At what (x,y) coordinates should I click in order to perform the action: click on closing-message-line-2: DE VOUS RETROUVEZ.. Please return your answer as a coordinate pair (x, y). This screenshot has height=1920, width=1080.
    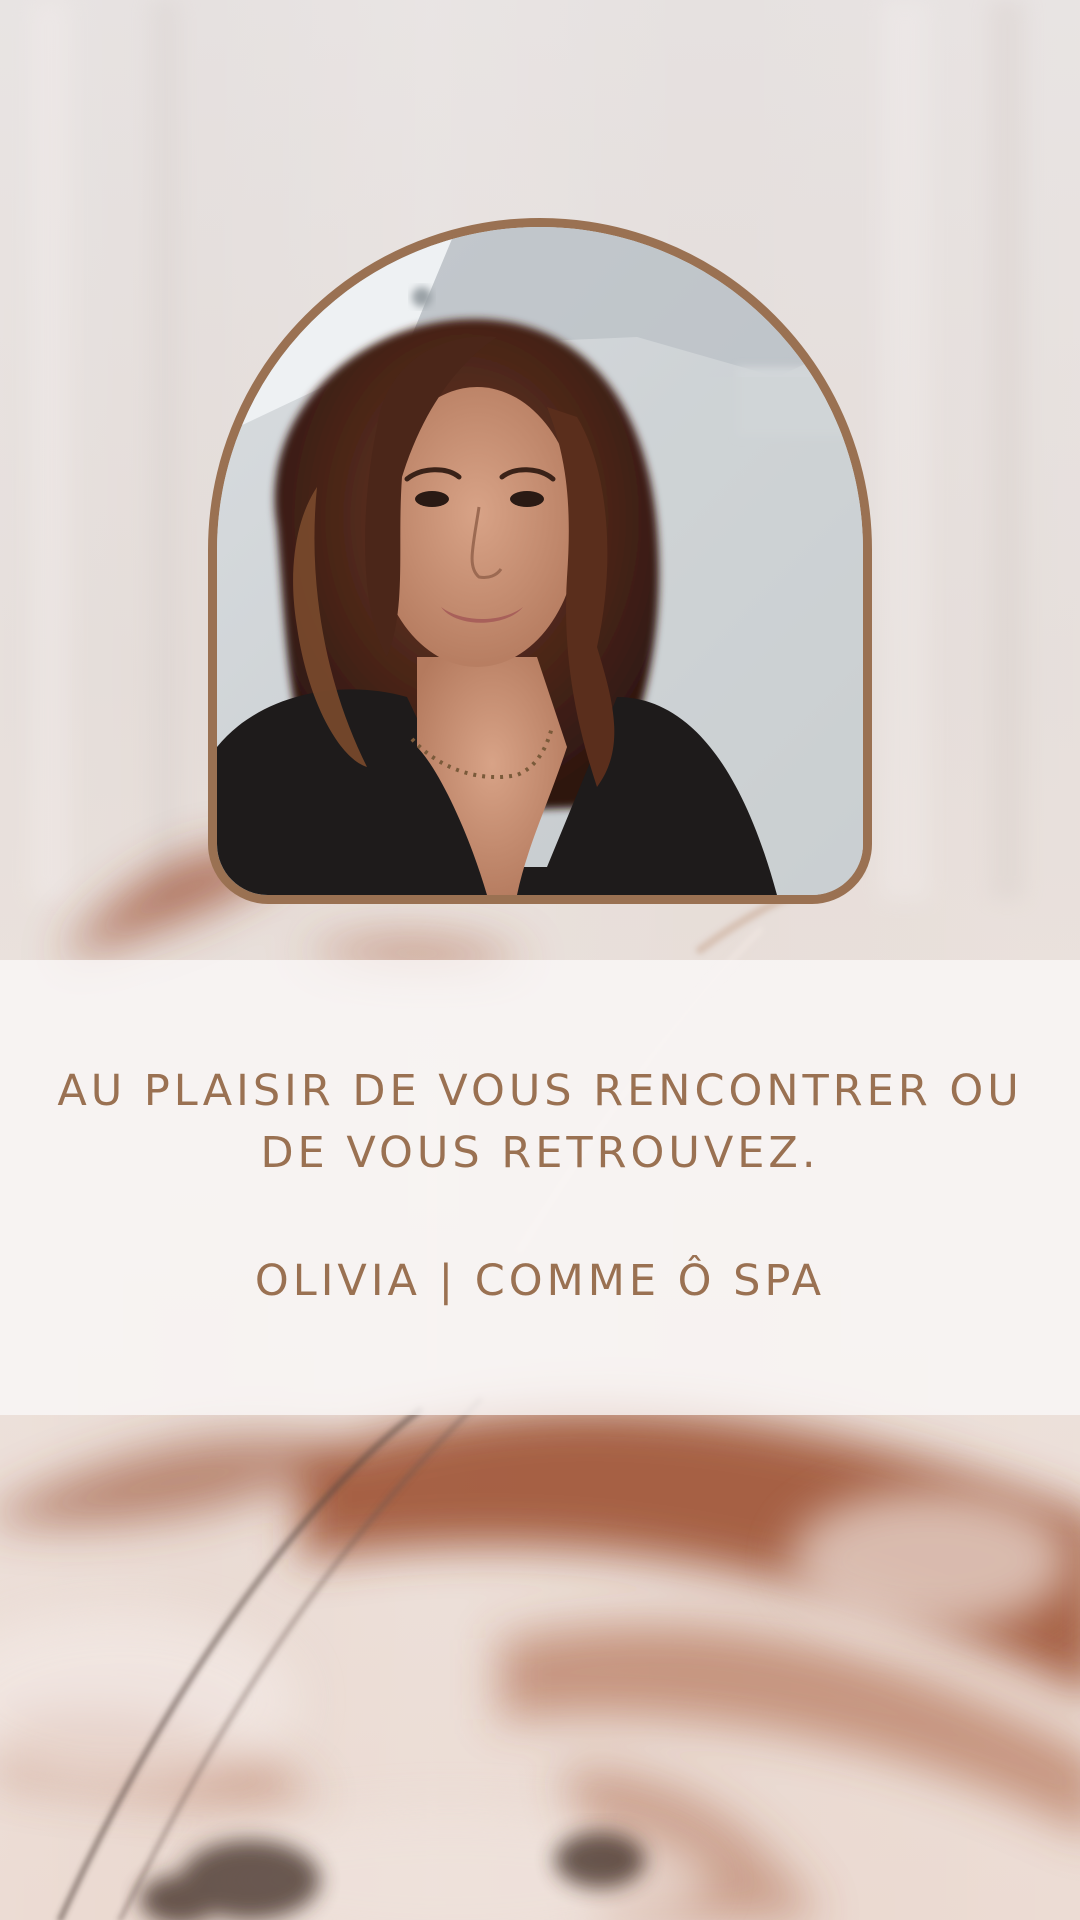
    Looking at the image, I should click on (540, 1153).